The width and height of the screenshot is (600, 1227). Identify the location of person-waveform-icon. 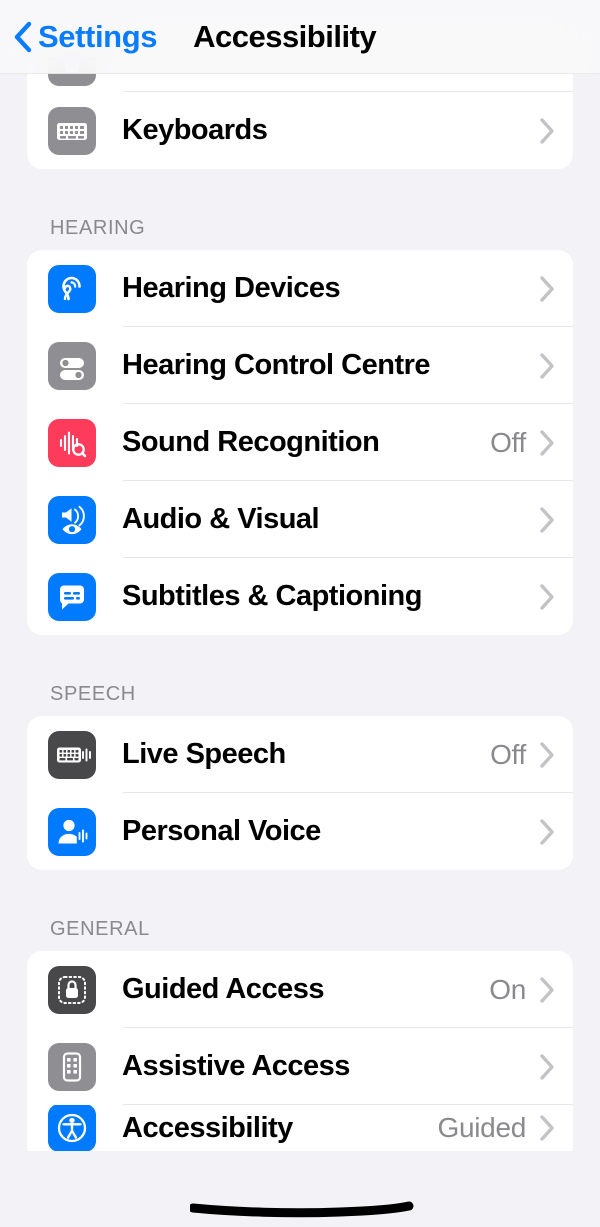
(72, 831).